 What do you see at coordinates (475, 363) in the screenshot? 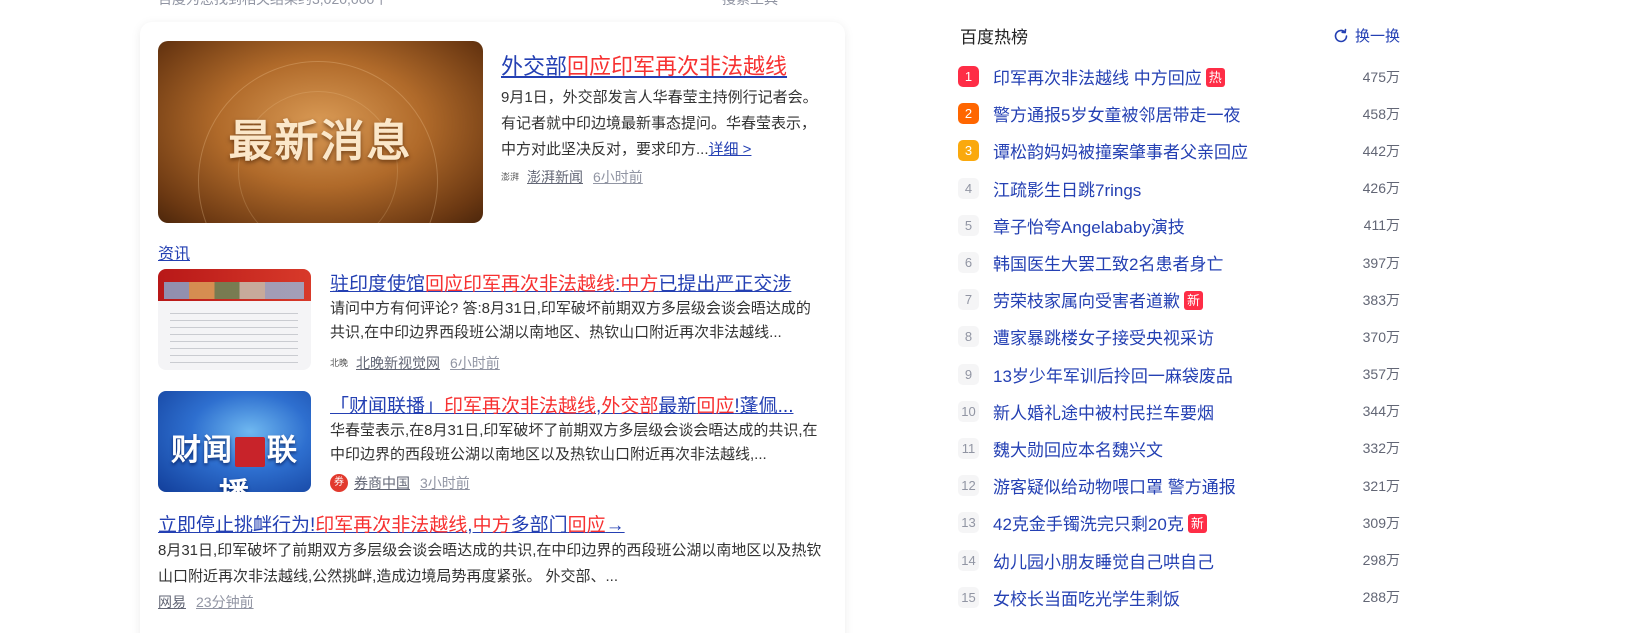
I see `news-source-time: 6小时前` at bounding box center [475, 363].